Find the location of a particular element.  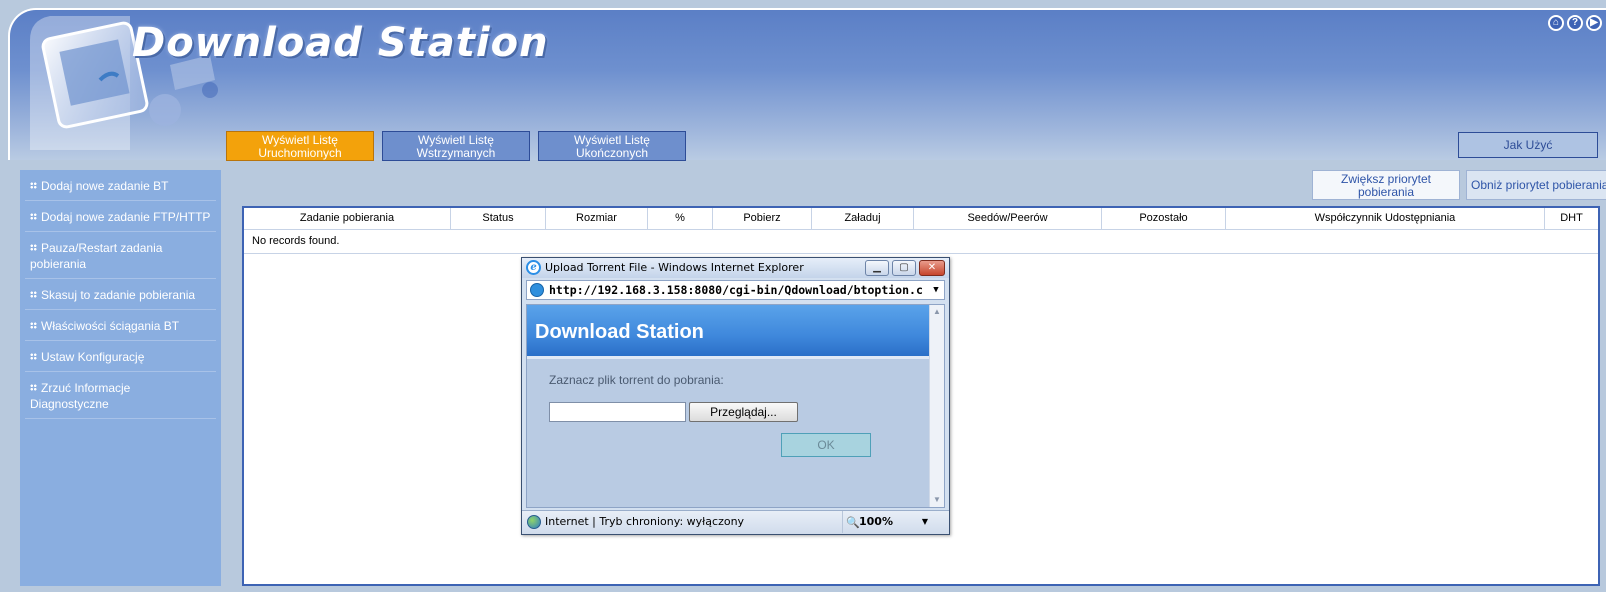

maximize-icon: ▢ is located at coordinates (904, 268).